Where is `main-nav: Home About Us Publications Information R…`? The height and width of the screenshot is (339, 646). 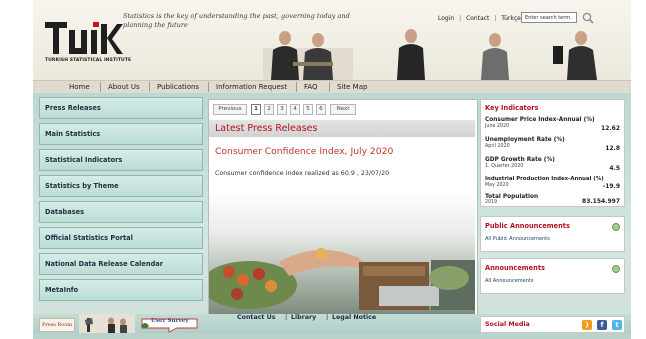
main-nav: Home About Us Publications Information R… is located at coordinates (332, 87).